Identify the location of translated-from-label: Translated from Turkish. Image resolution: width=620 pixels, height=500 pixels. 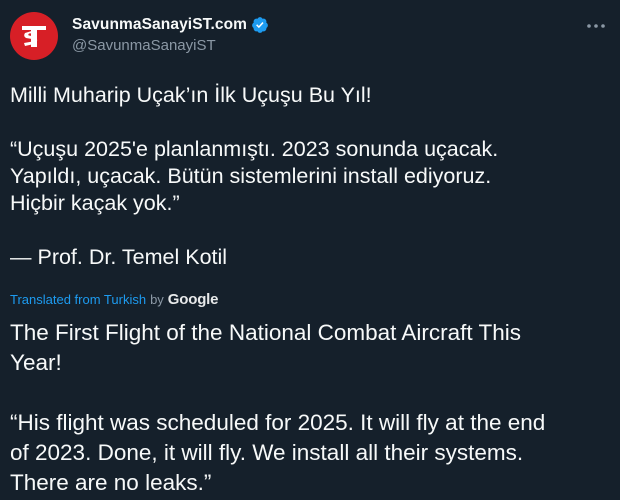
(78, 299).